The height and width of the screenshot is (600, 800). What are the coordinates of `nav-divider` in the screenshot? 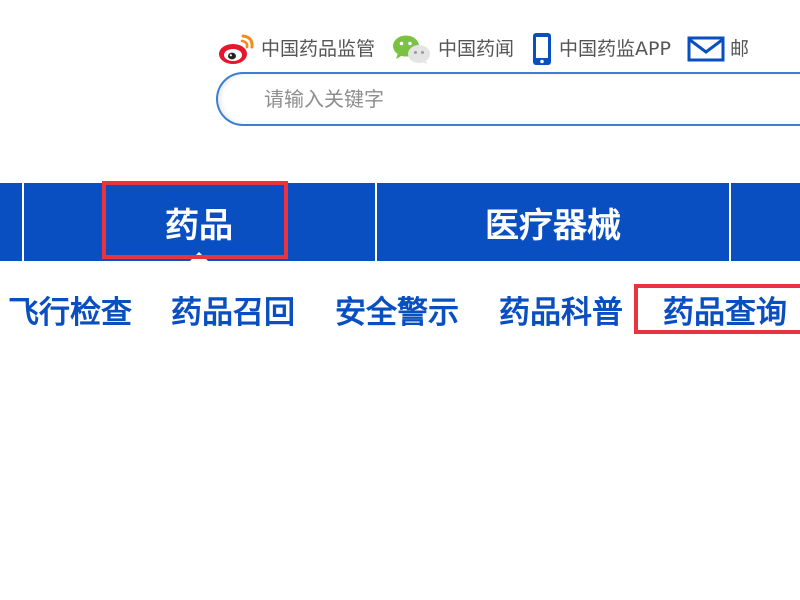 It's located at (730, 222).